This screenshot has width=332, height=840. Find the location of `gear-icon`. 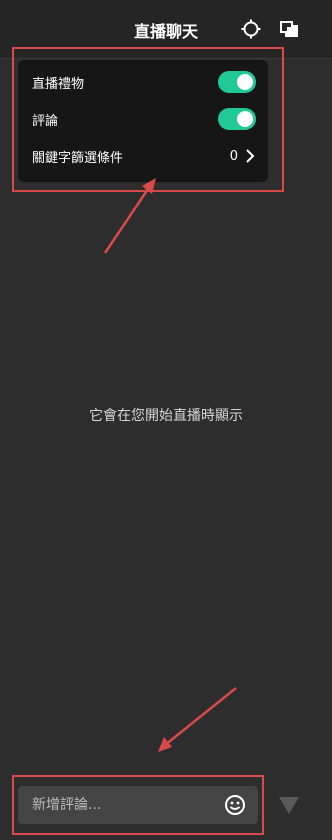

gear-icon is located at coordinates (251, 29).